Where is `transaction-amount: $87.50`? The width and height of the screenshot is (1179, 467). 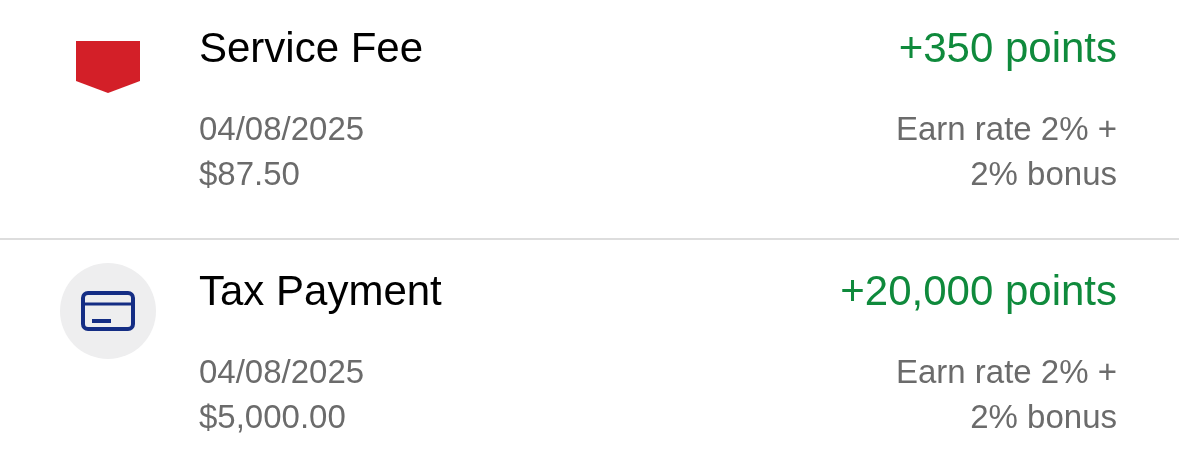
transaction-amount: $87.50 is located at coordinates (250, 174).